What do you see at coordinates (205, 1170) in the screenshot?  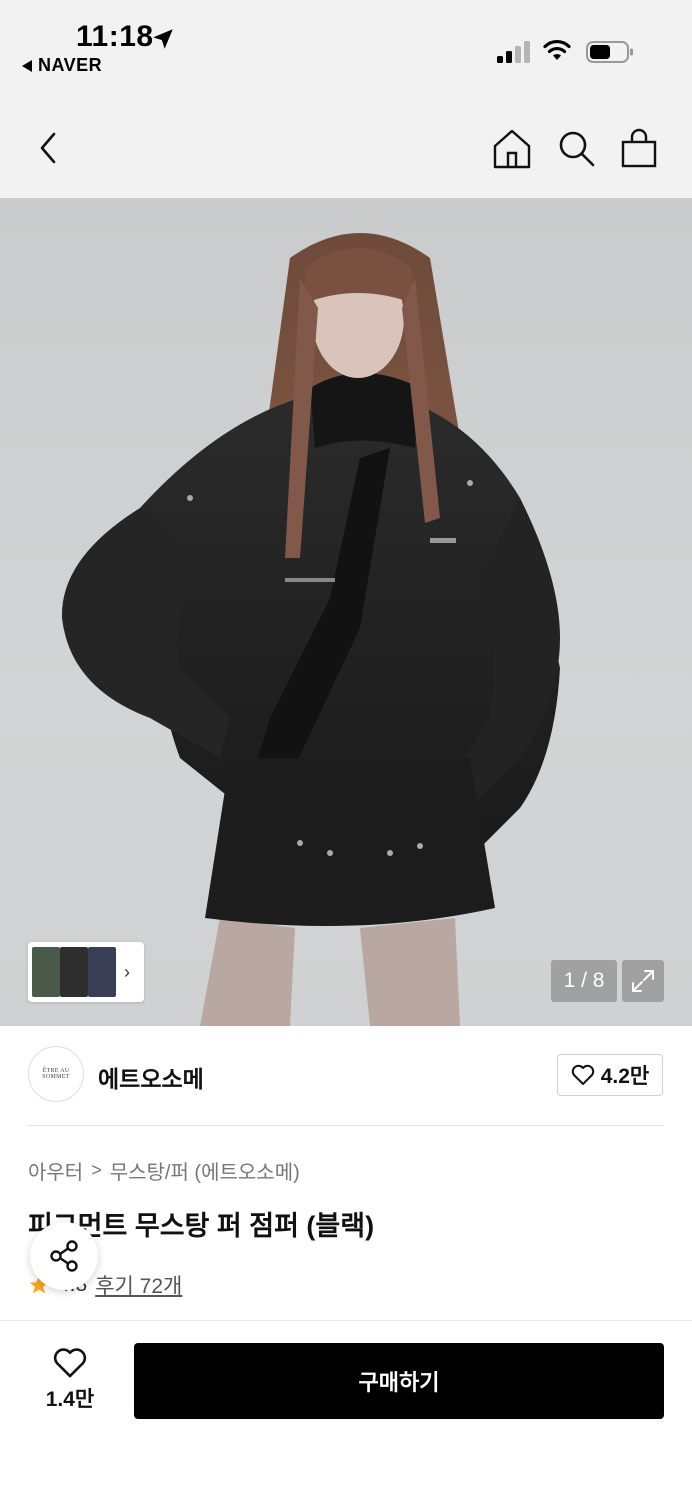 I see `breadcrumb-item: 무스탕/퍼 (에트오소메)` at bounding box center [205, 1170].